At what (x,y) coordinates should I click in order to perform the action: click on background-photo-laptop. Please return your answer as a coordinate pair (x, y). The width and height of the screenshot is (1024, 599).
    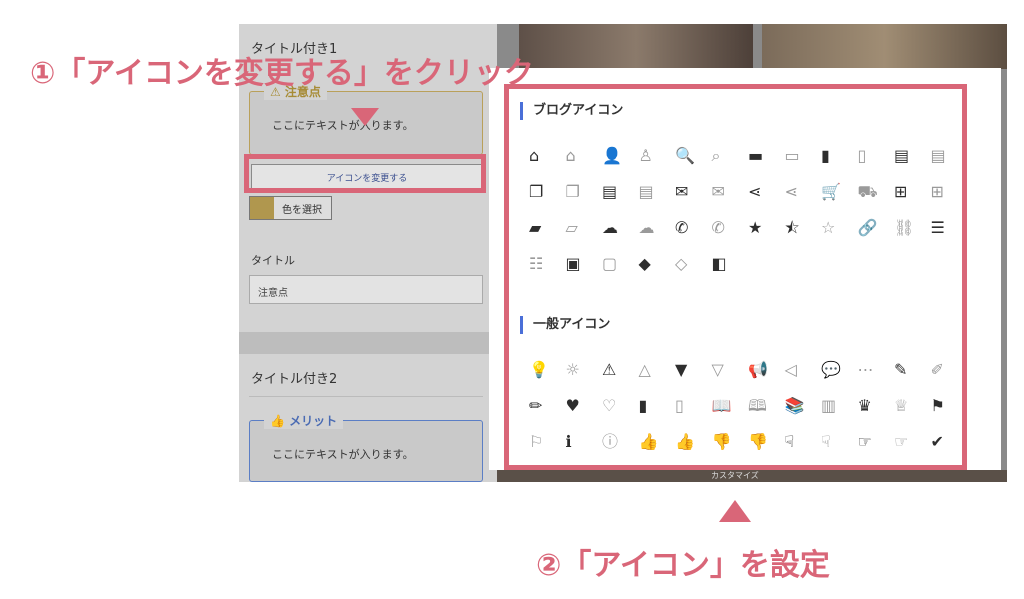
    Looking at the image, I should click on (636, 46).